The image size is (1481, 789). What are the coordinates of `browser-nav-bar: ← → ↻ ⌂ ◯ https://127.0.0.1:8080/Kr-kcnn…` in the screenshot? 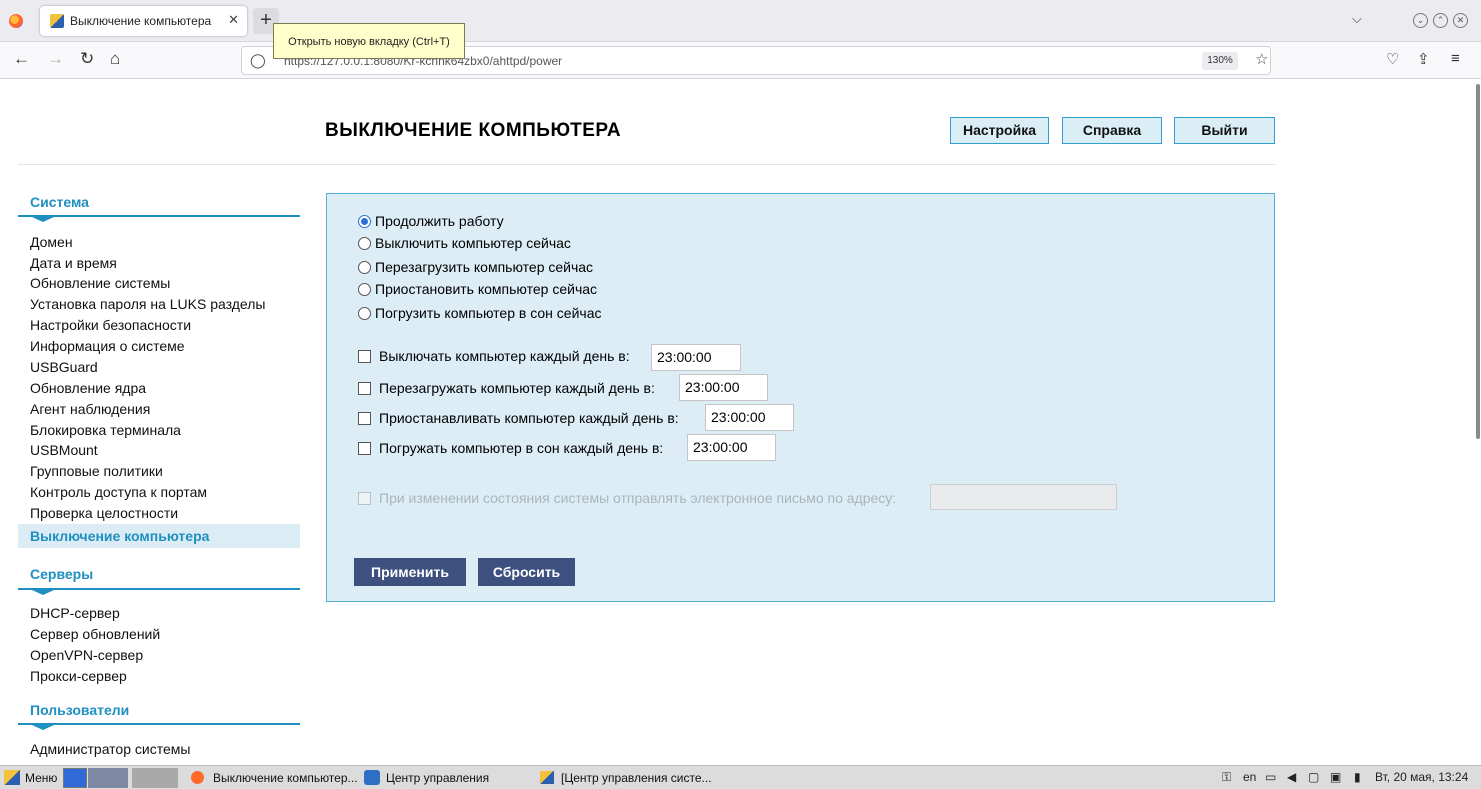 It's located at (740, 60).